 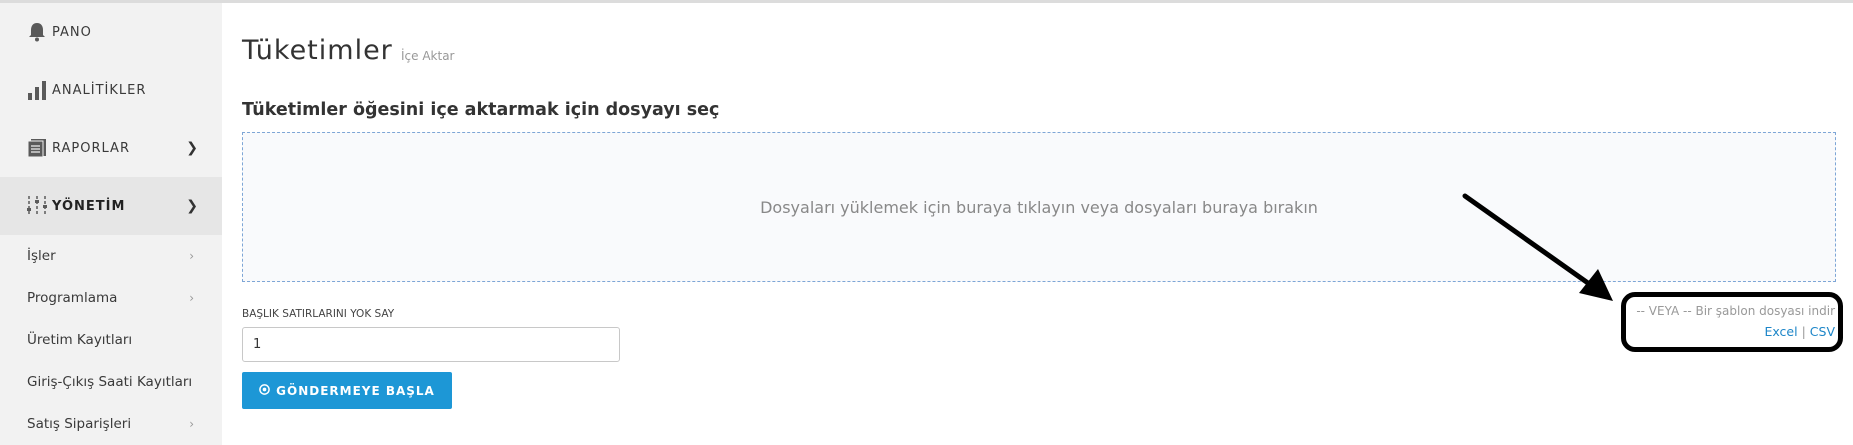 I want to click on sidebar-subitem-label: Giriş-Çıkış Saati Kayıtları, so click(x=110, y=382).